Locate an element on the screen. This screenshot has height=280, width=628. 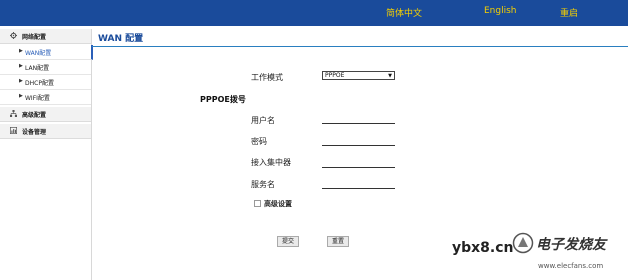
pppoe-section-title: PPPOE拨号 is located at coordinates (223, 99).